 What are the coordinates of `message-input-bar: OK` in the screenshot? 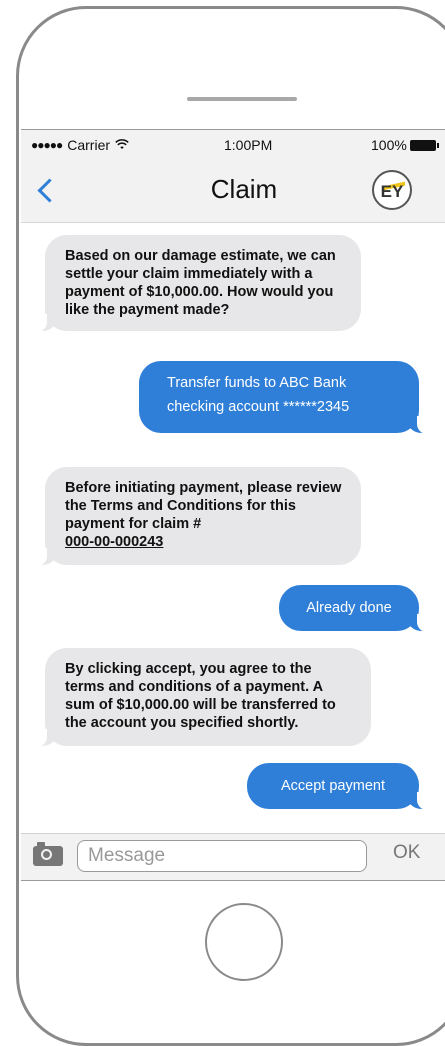 It's located at (233, 856).